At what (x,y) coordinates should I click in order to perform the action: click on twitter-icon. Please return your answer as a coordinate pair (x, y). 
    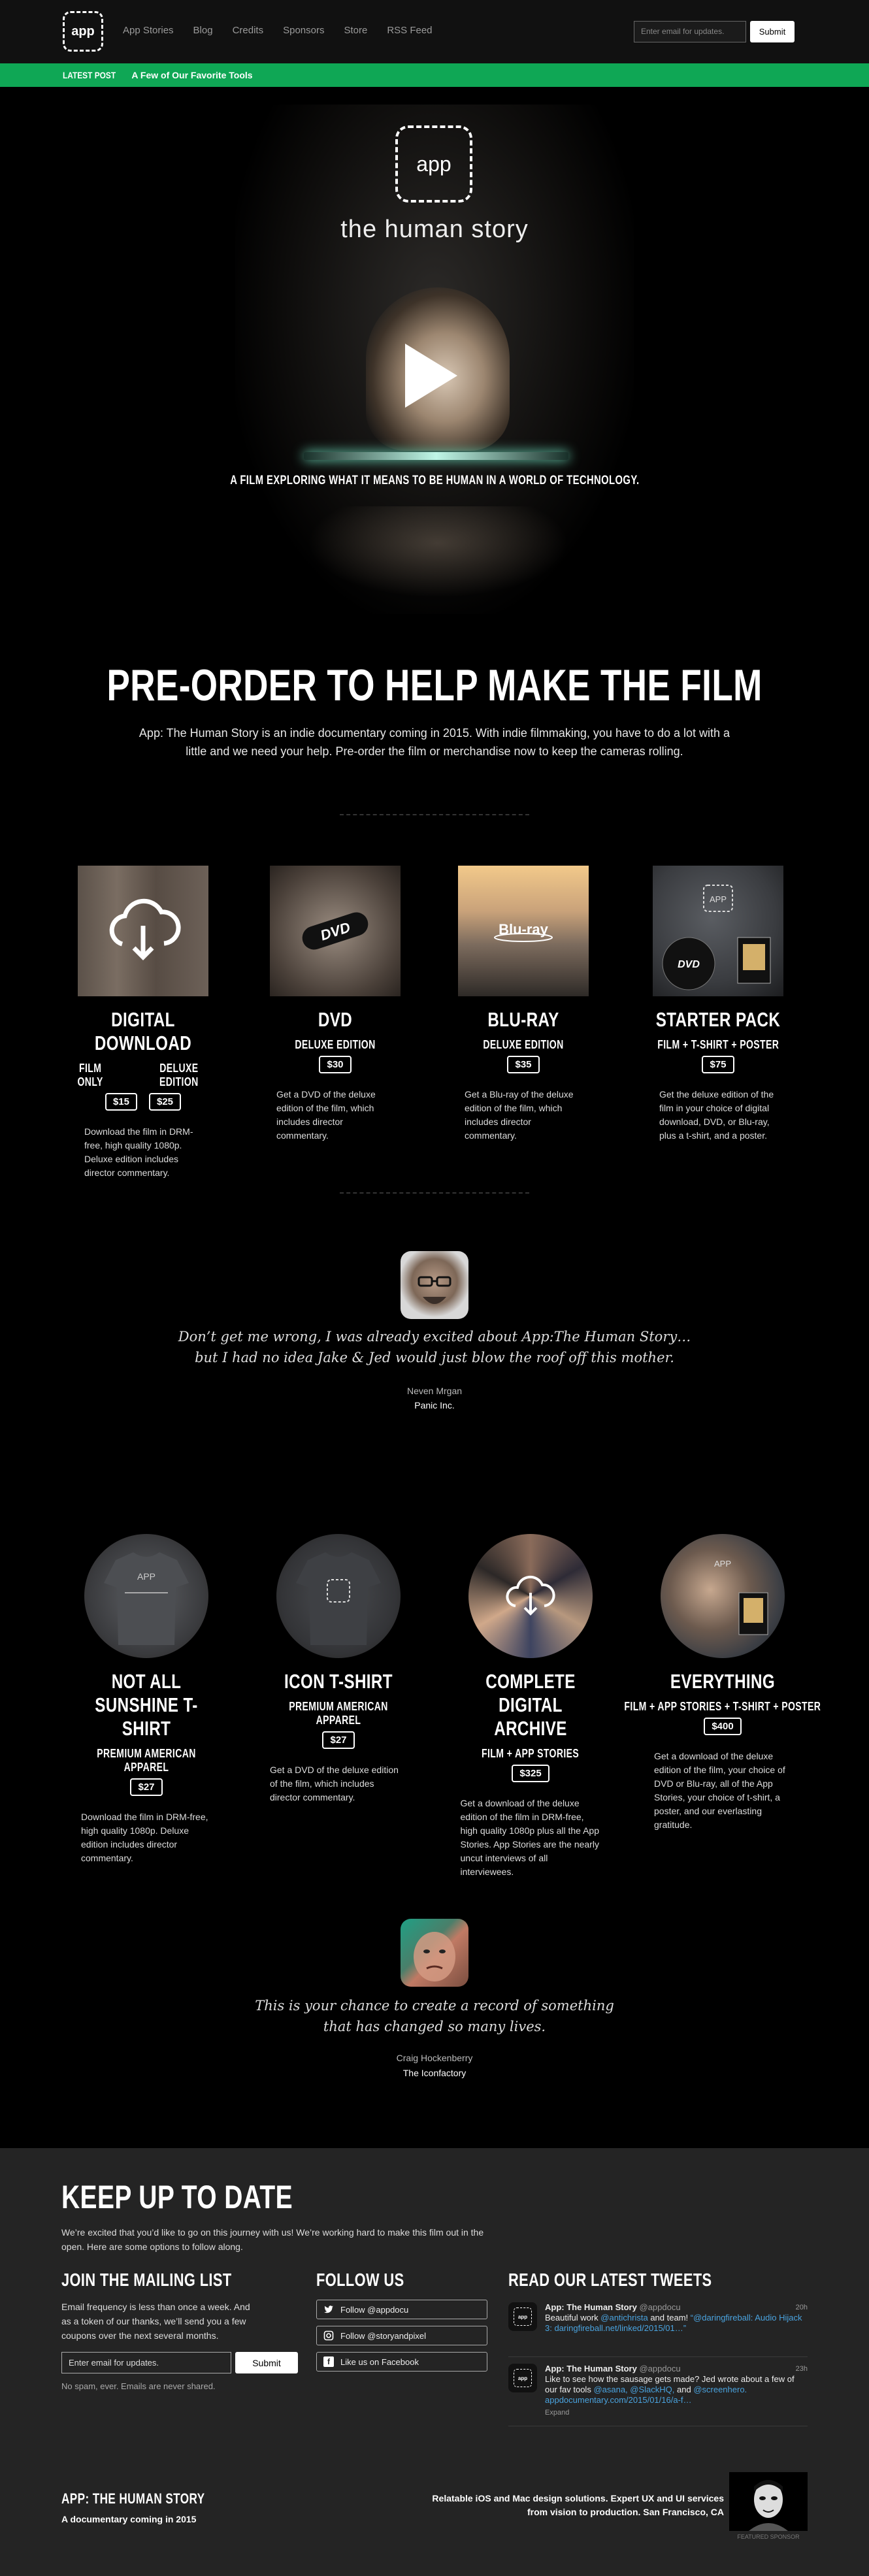
    Looking at the image, I should click on (328, 2309).